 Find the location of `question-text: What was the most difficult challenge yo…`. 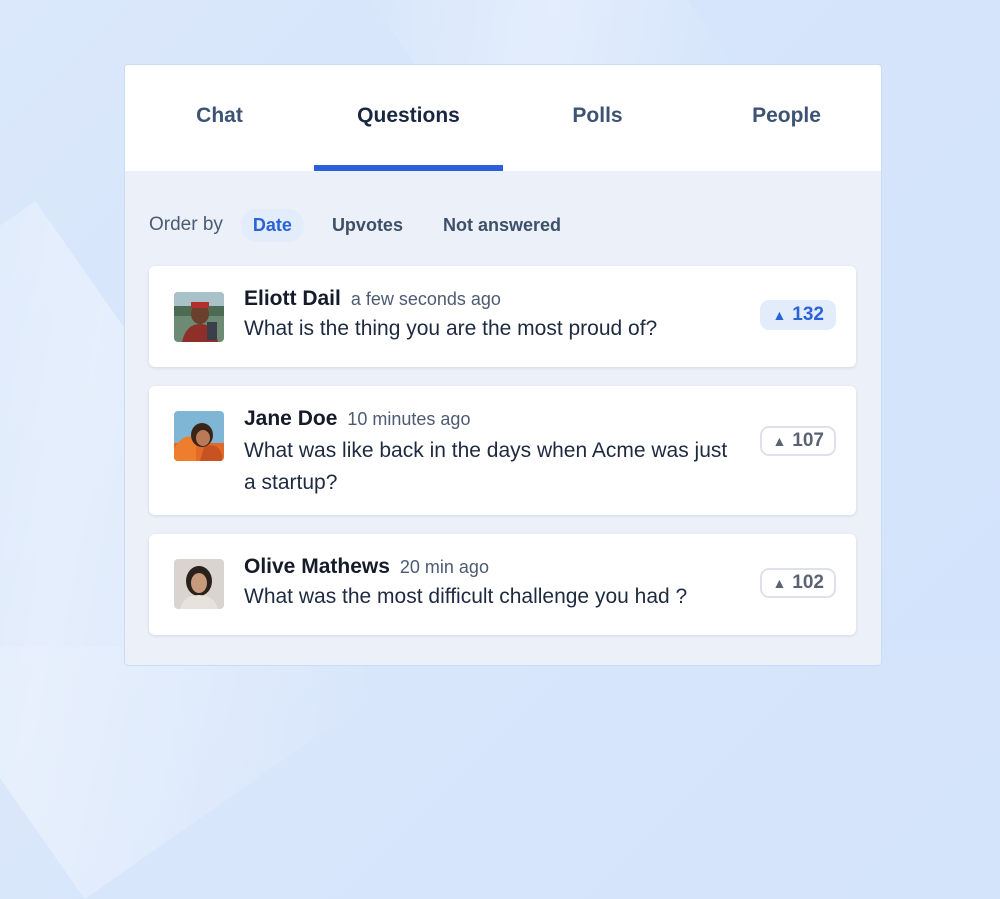

question-text: What was the most difficult challenge yo… is located at coordinates (466, 596).